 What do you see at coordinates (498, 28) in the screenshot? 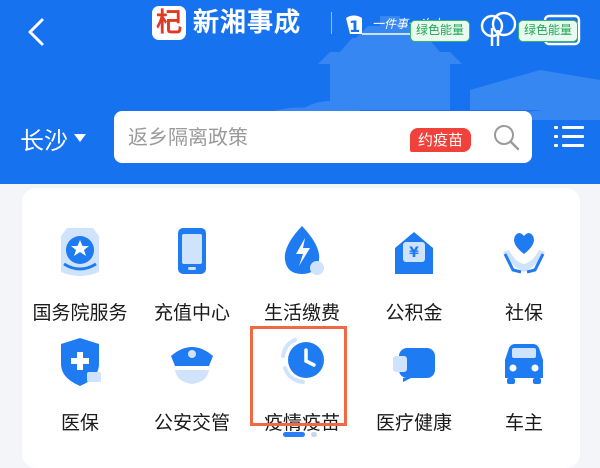
I see `tree-icon` at bounding box center [498, 28].